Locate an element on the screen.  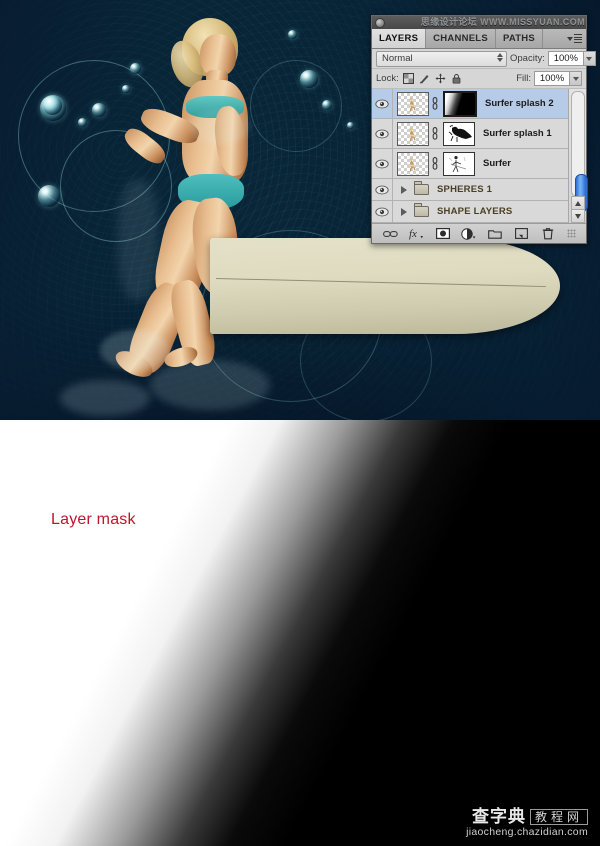
layer-name: Surfer is located at coordinates (497, 163).